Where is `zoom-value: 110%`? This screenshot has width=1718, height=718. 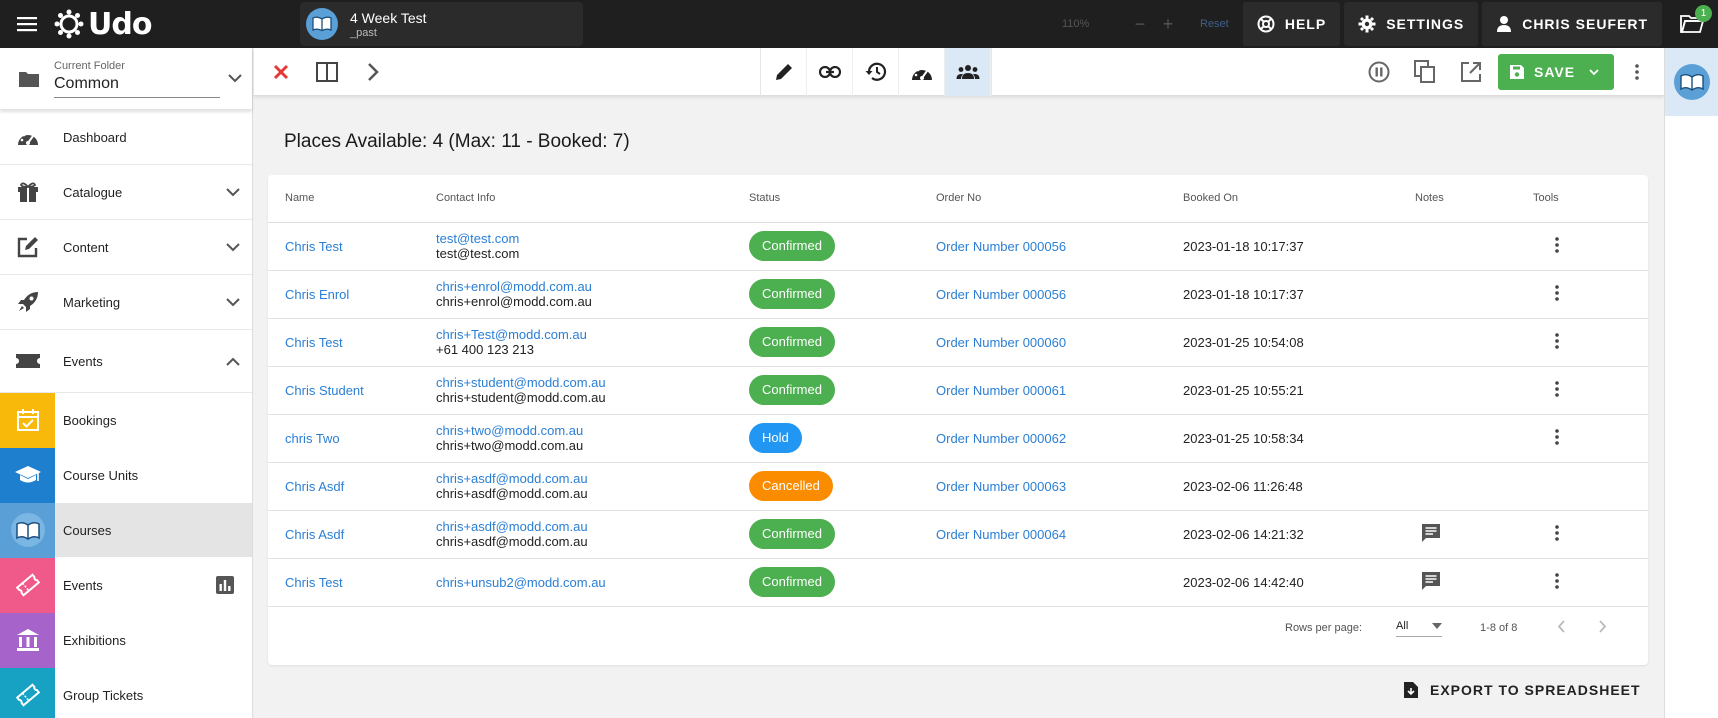
zoom-value: 110% is located at coordinates (1076, 24).